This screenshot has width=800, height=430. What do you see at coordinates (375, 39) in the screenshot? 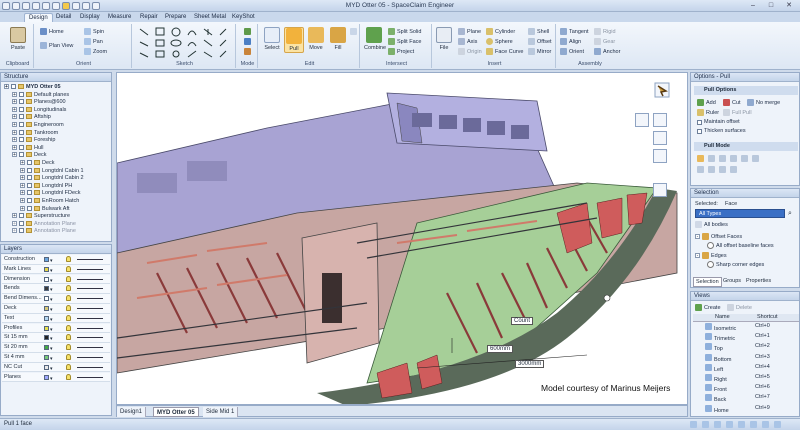
I see `combine-button: Combine` at bounding box center [375, 39].